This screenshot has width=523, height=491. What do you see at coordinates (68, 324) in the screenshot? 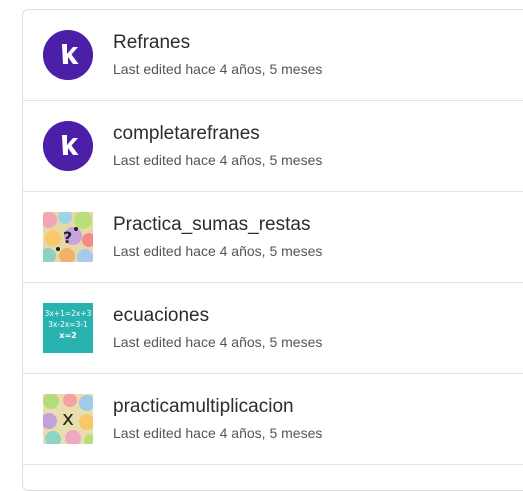
I see `equation-line: 3x-2x=3-1` at bounding box center [68, 324].